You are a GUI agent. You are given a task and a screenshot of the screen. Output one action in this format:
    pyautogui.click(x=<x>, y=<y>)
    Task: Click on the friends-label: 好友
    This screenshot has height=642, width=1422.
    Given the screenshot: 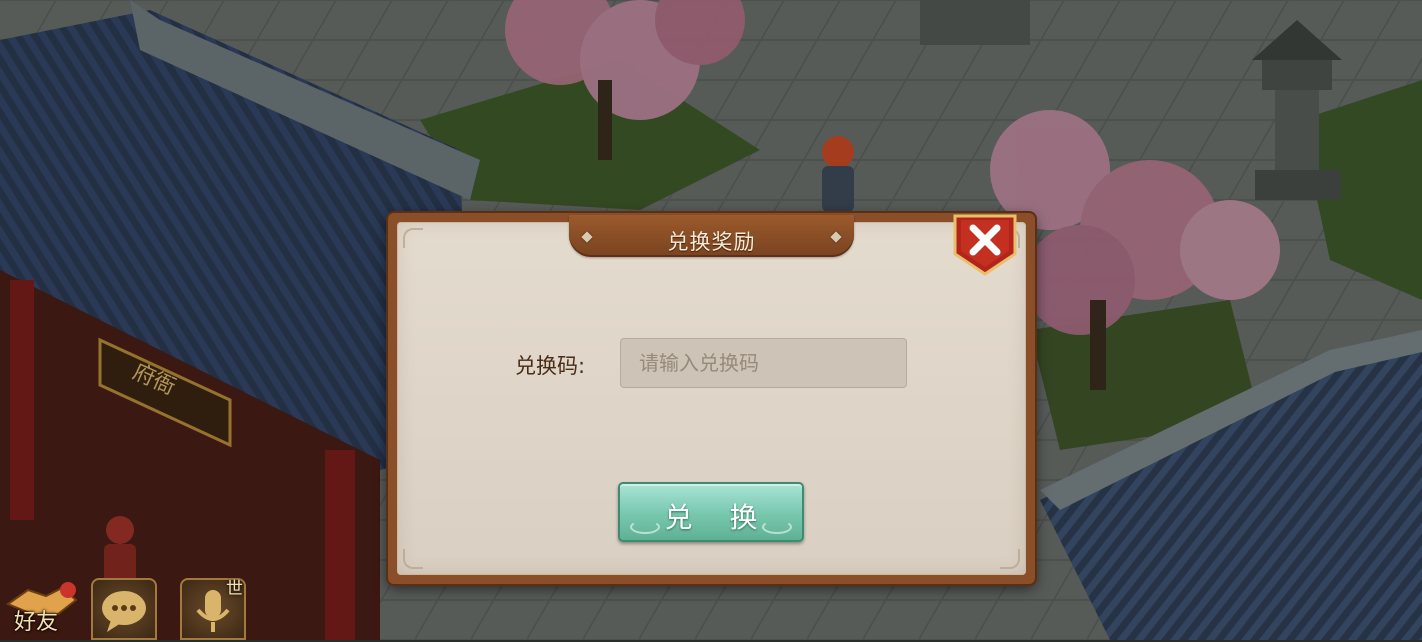 What is the action you would take?
    pyautogui.click(x=36, y=622)
    